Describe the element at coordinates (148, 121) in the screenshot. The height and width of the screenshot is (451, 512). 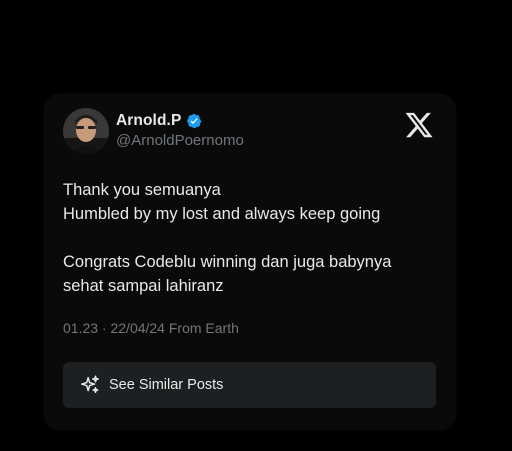
I see `display-name: Arnold.P` at that location.